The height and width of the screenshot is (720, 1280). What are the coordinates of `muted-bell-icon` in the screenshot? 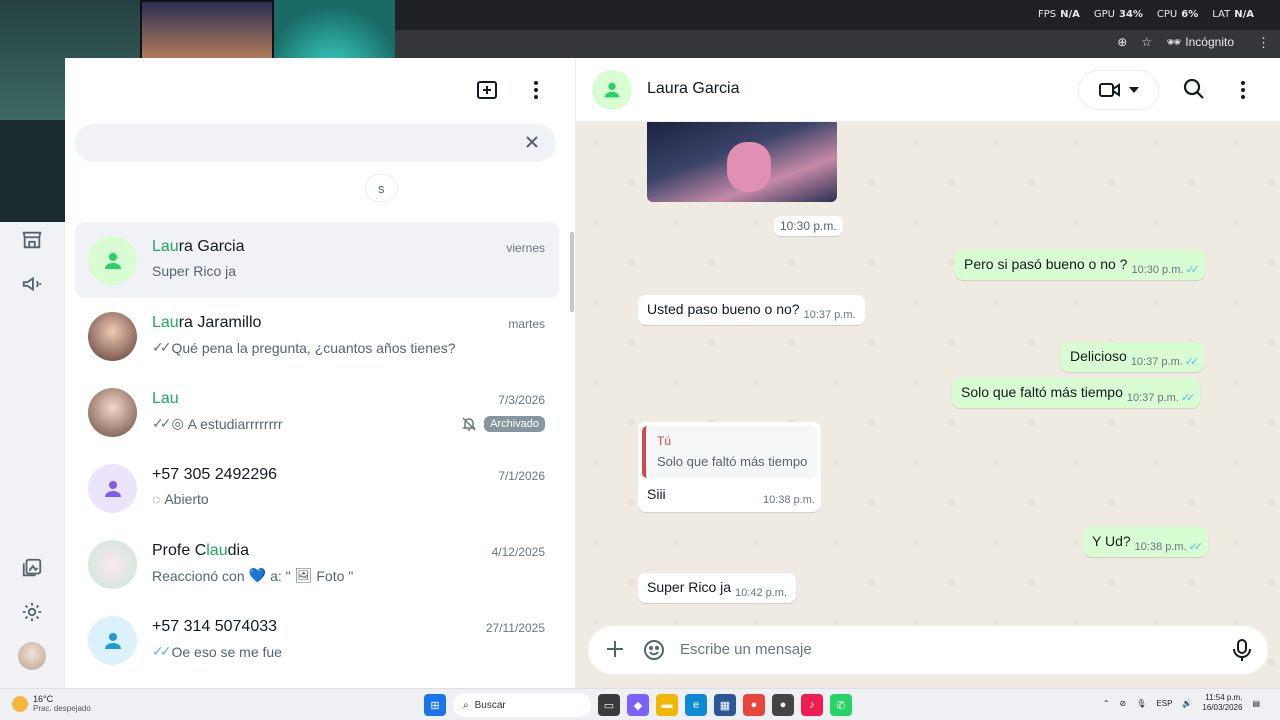 It's located at (469, 426).